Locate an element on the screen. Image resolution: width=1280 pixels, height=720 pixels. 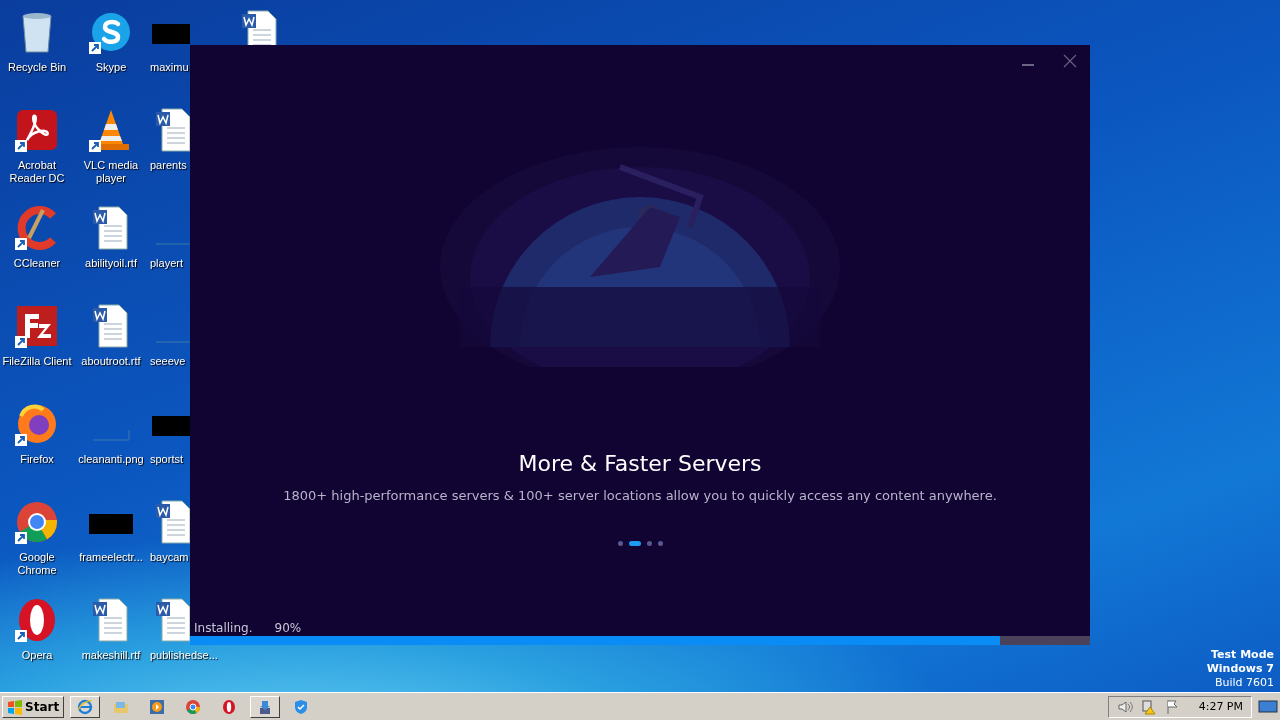
os-build-text: Windows 7 is located at coordinates (1240, 669).